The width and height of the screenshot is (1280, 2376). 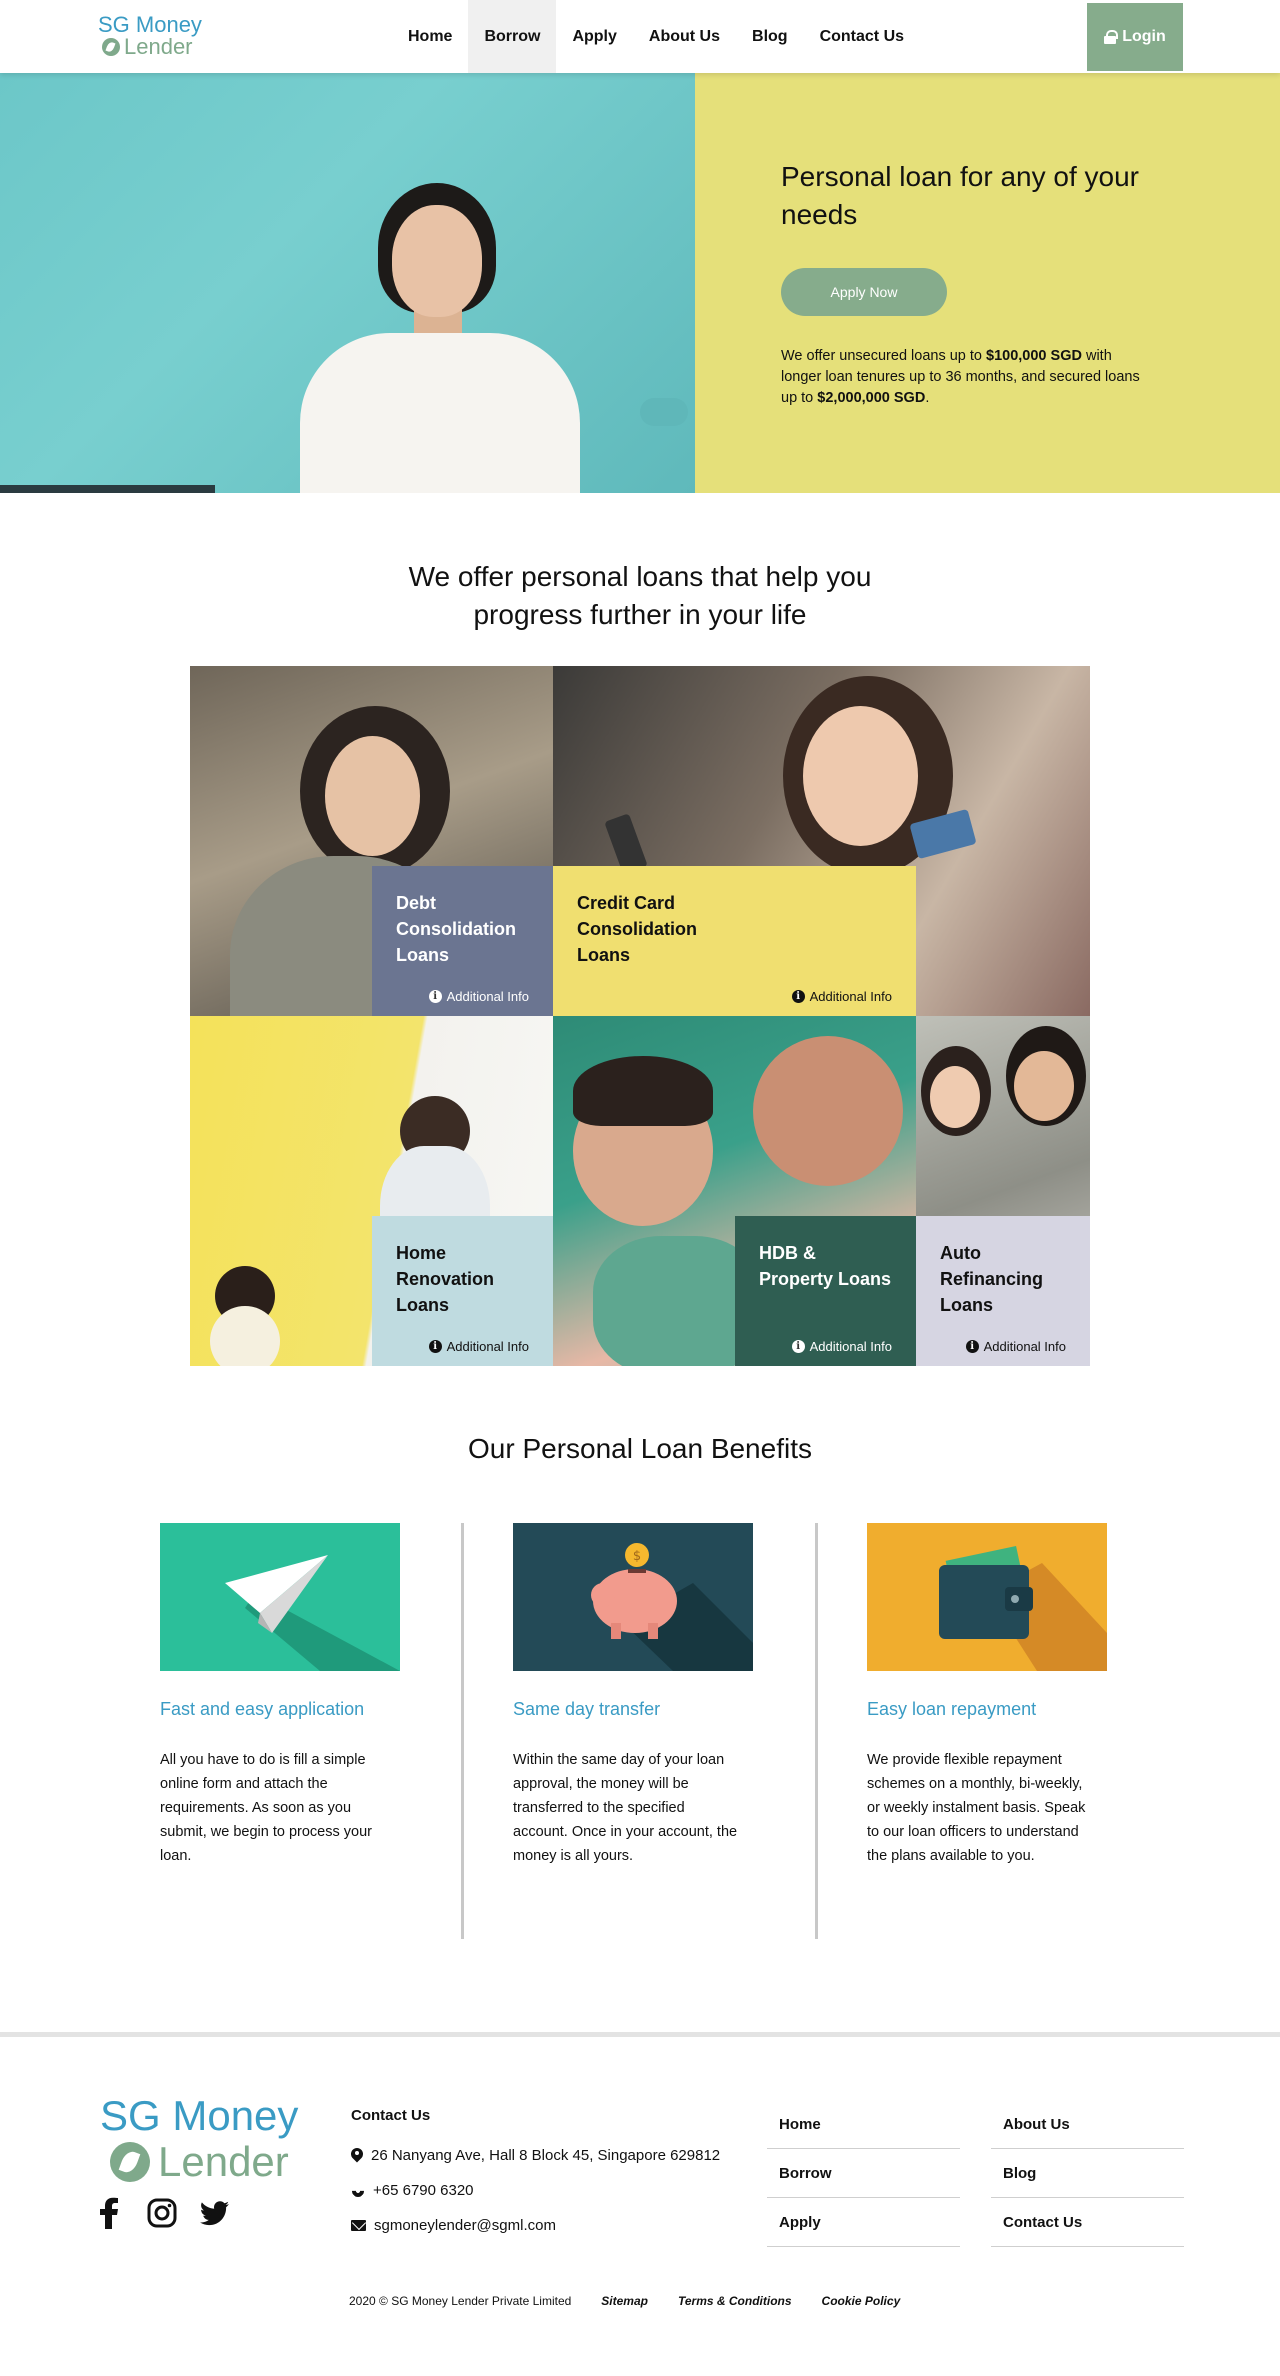 I want to click on copyright-text: 2020 © SG Money Lender Private Limited, so click(x=460, y=2301).